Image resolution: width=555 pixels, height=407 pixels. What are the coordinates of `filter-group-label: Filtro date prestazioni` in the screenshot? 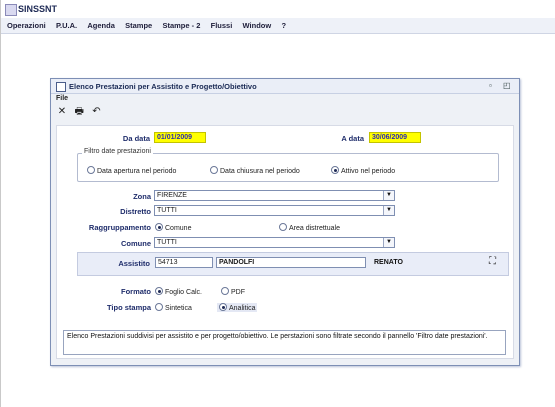 It's located at (117, 151).